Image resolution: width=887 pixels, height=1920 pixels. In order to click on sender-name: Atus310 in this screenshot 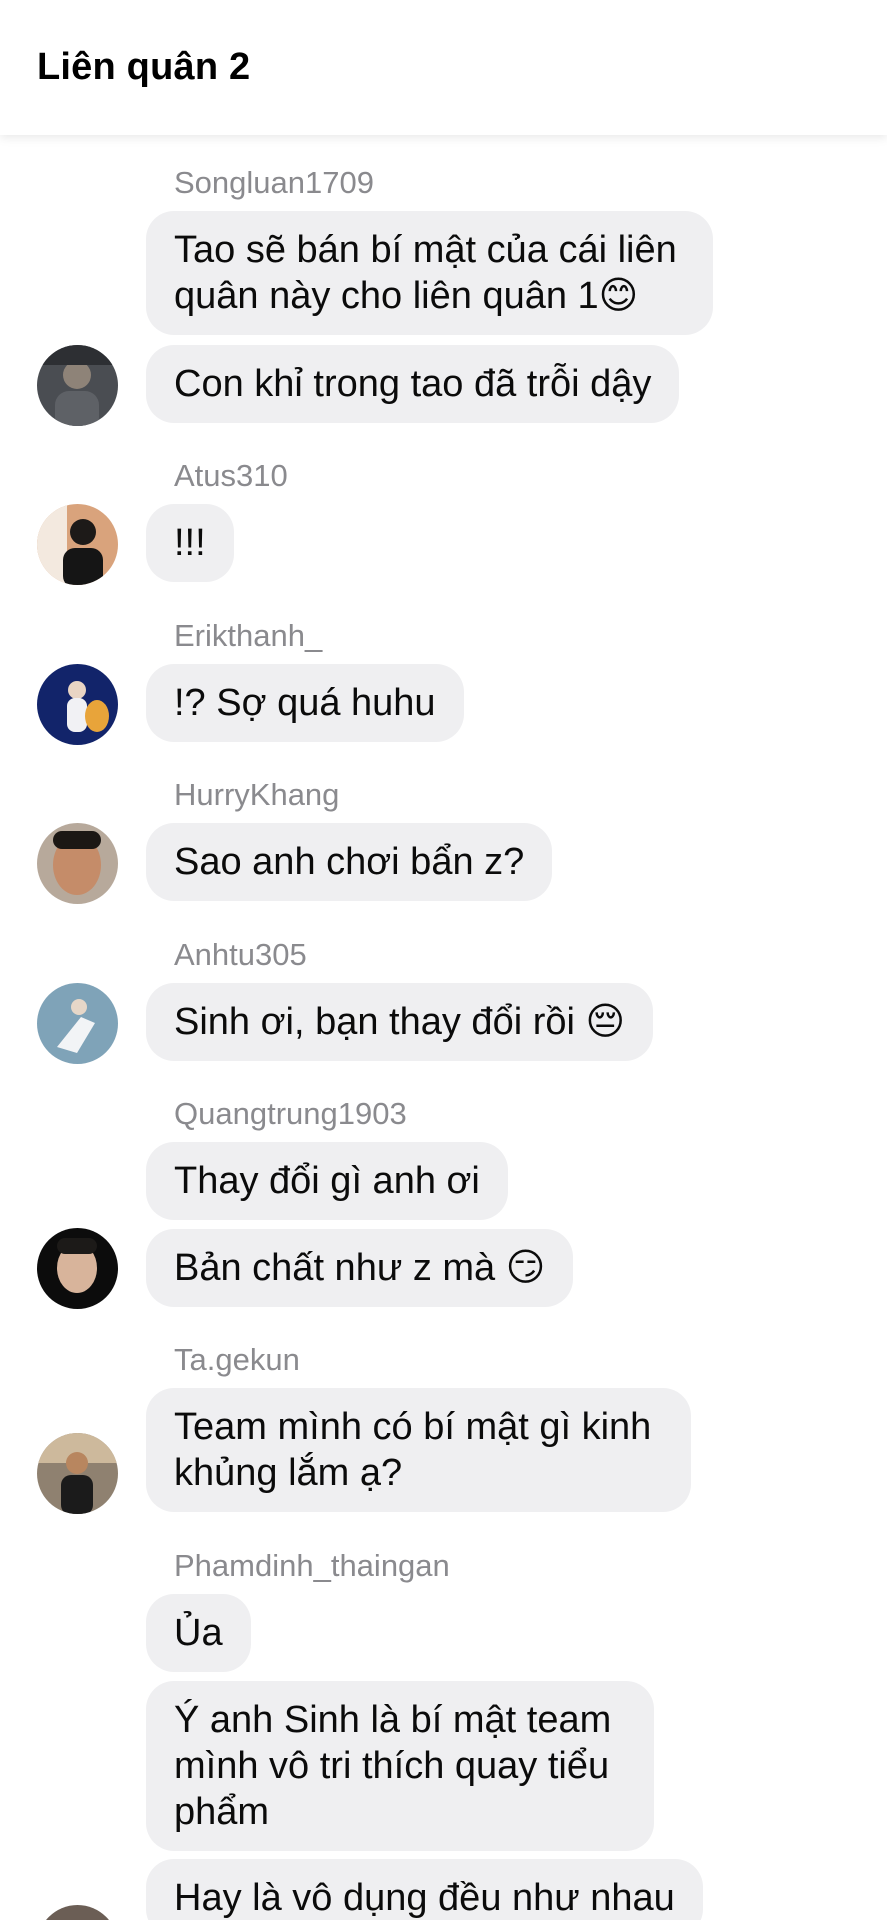, I will do `click(231, 476)`.